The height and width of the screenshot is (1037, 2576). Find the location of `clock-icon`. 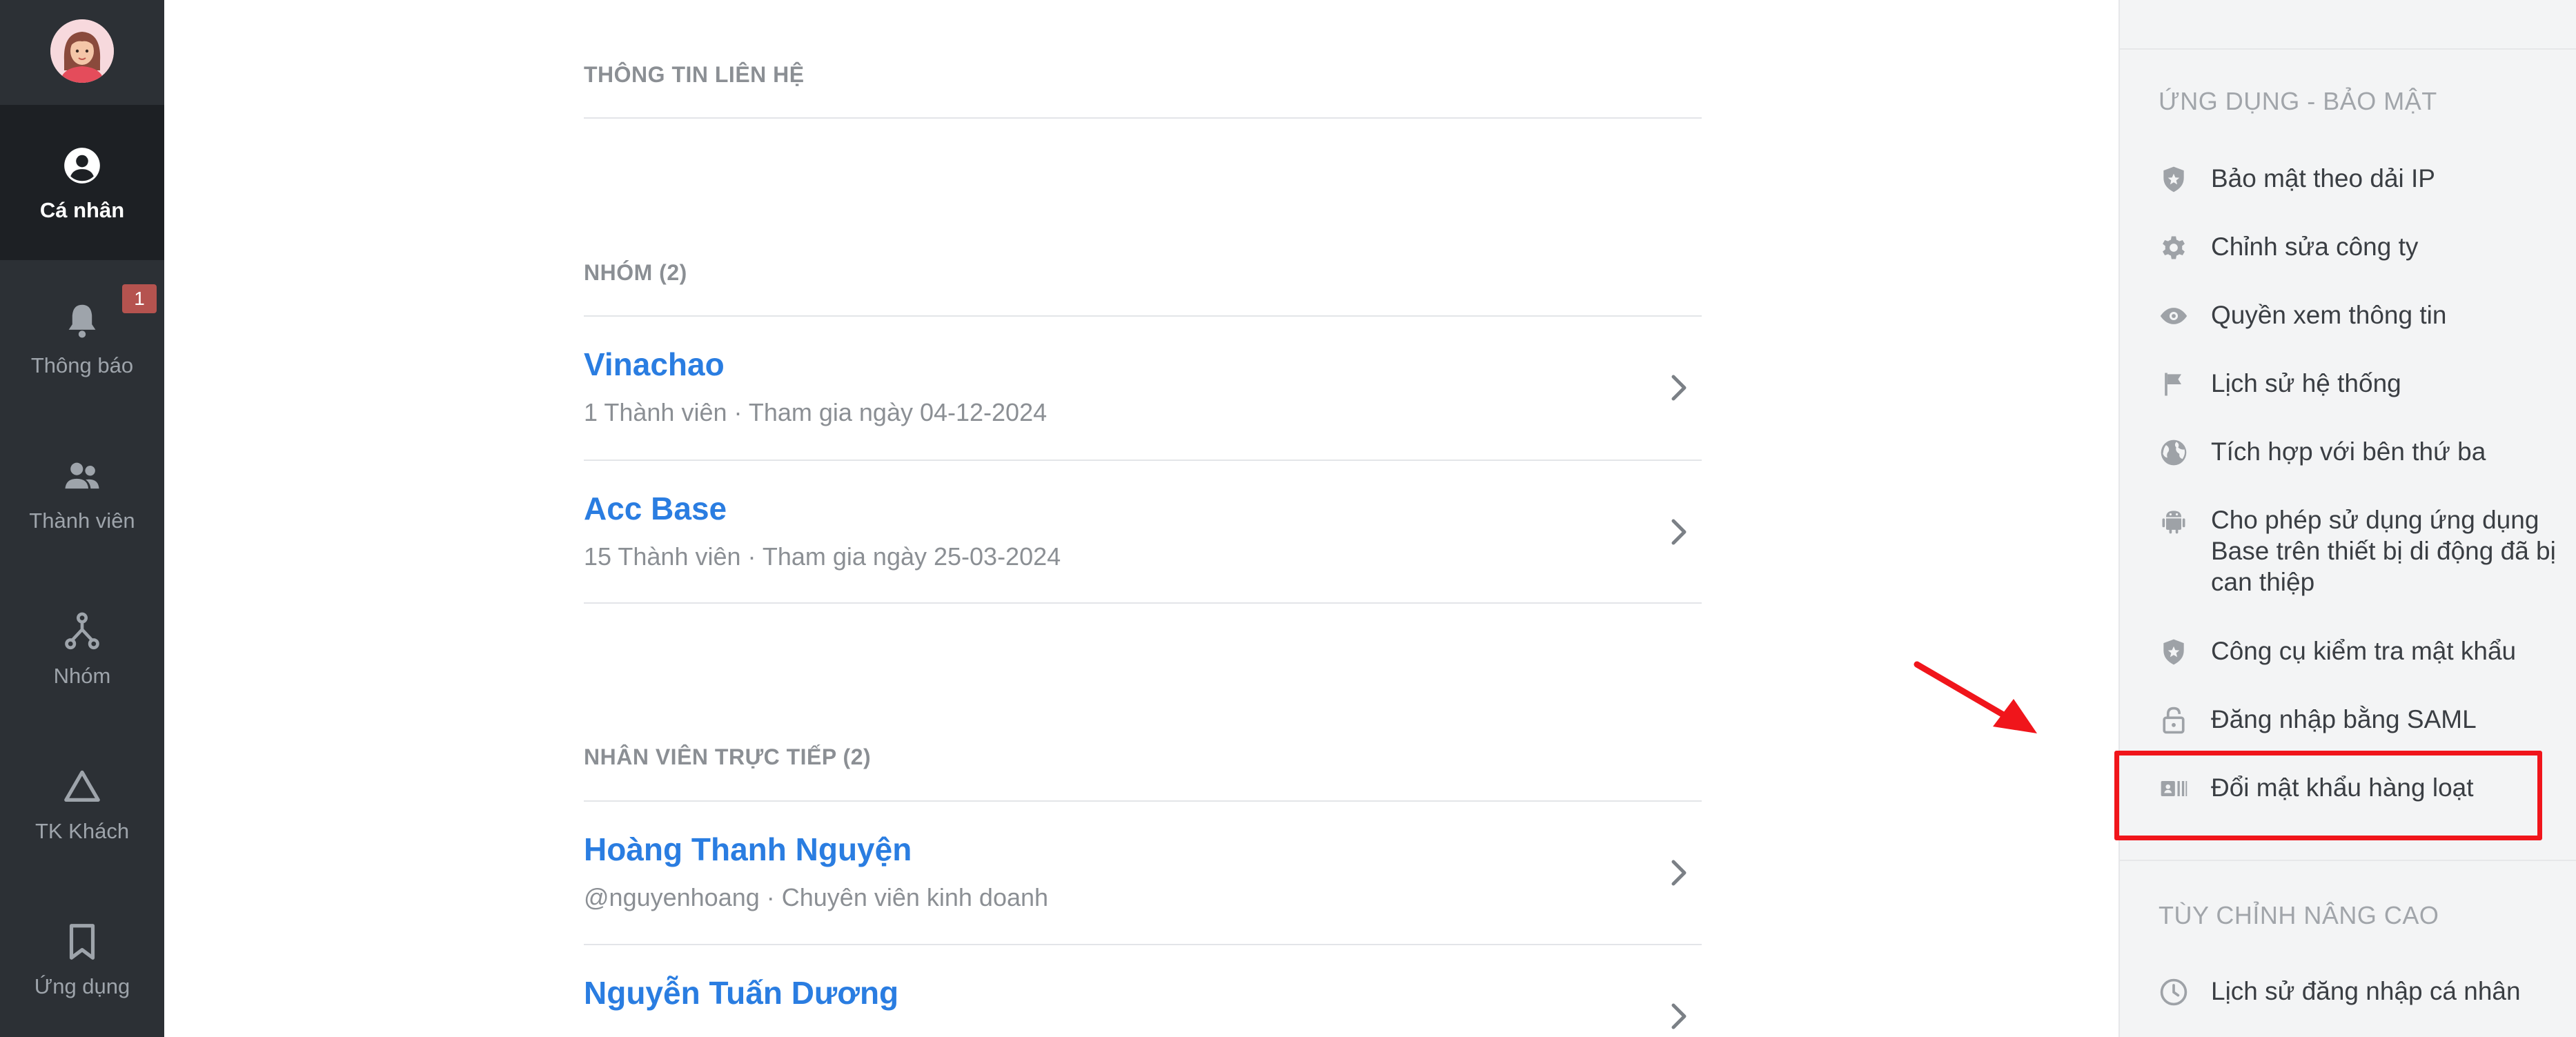

clock-icon is located at coordinates (2173, 992).